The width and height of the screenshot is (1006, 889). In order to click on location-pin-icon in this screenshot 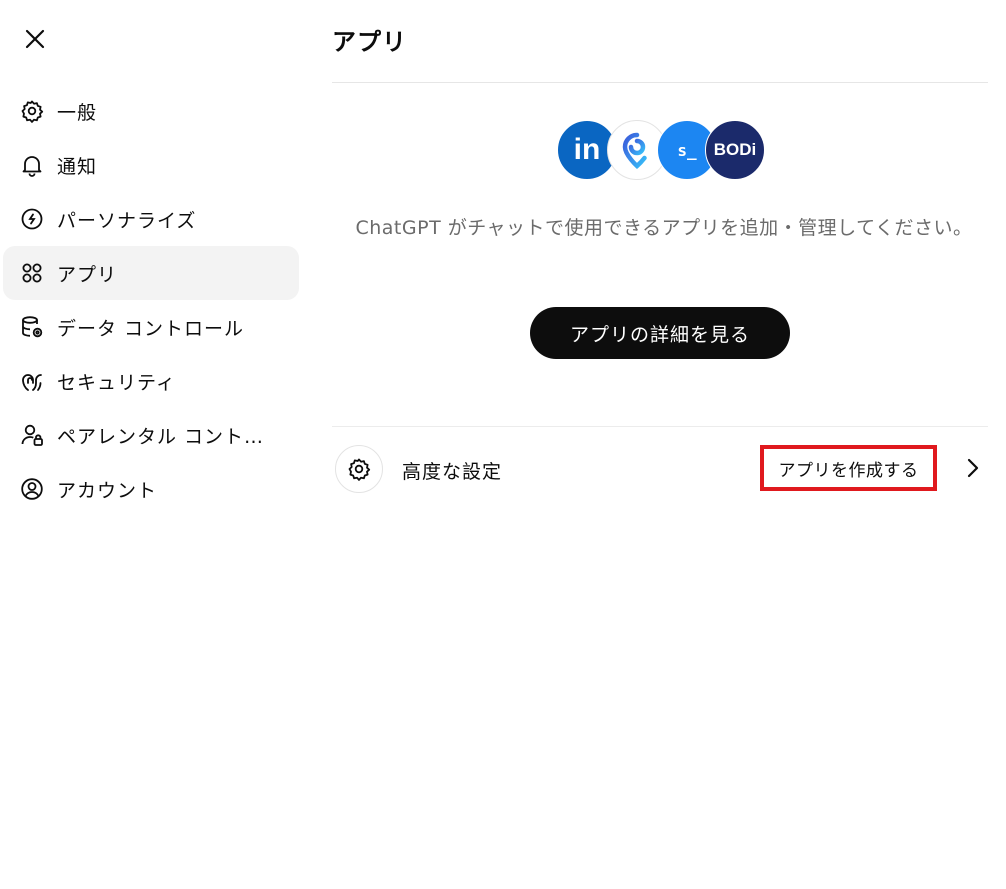, I will do `click(634, 151)`.